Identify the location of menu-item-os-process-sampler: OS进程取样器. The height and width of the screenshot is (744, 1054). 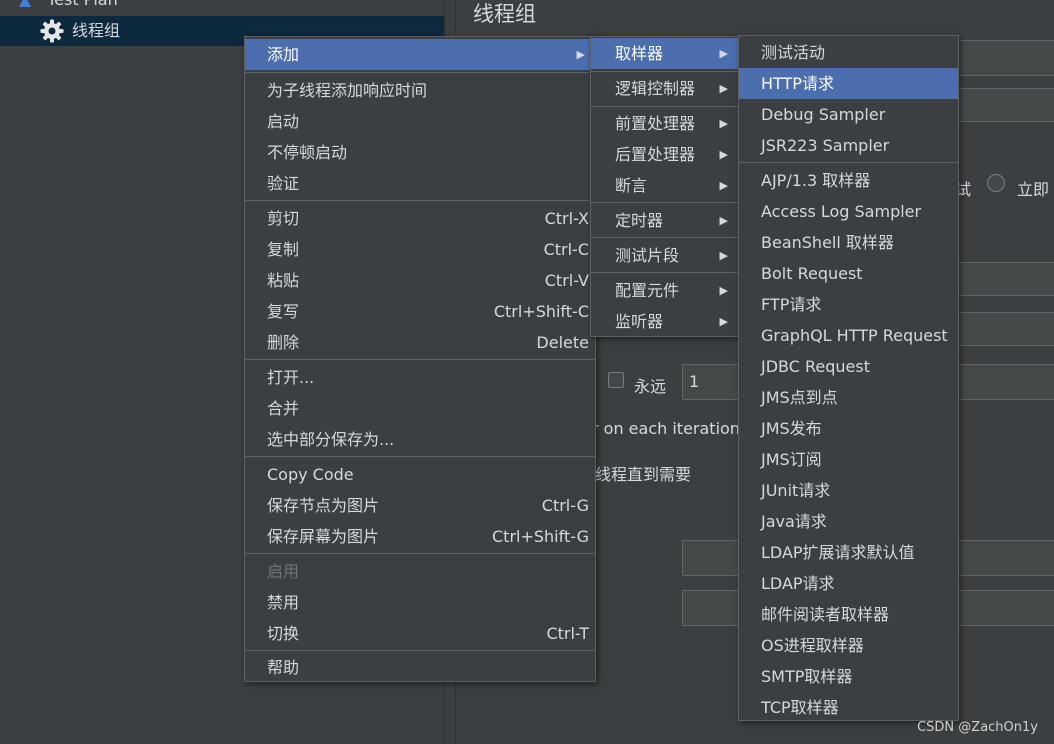
(848, 645).